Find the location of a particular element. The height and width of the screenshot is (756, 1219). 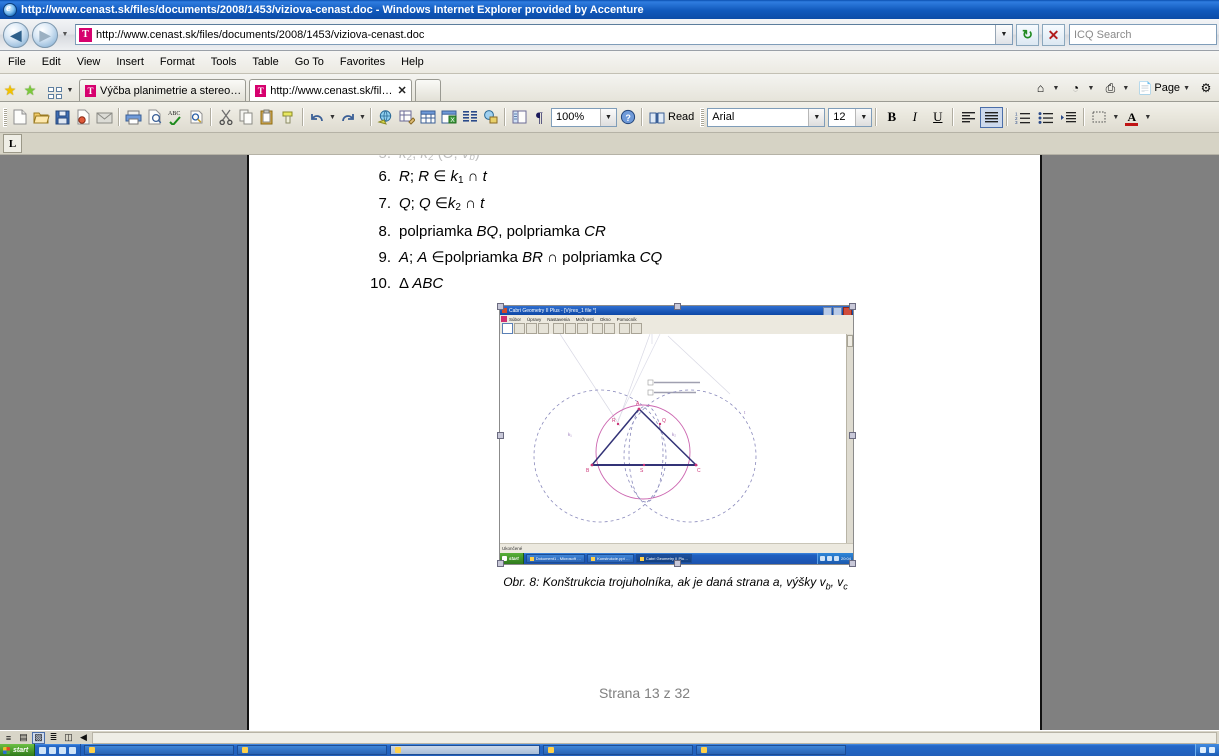

toolbar-grip is located at coordinates (5, 117).